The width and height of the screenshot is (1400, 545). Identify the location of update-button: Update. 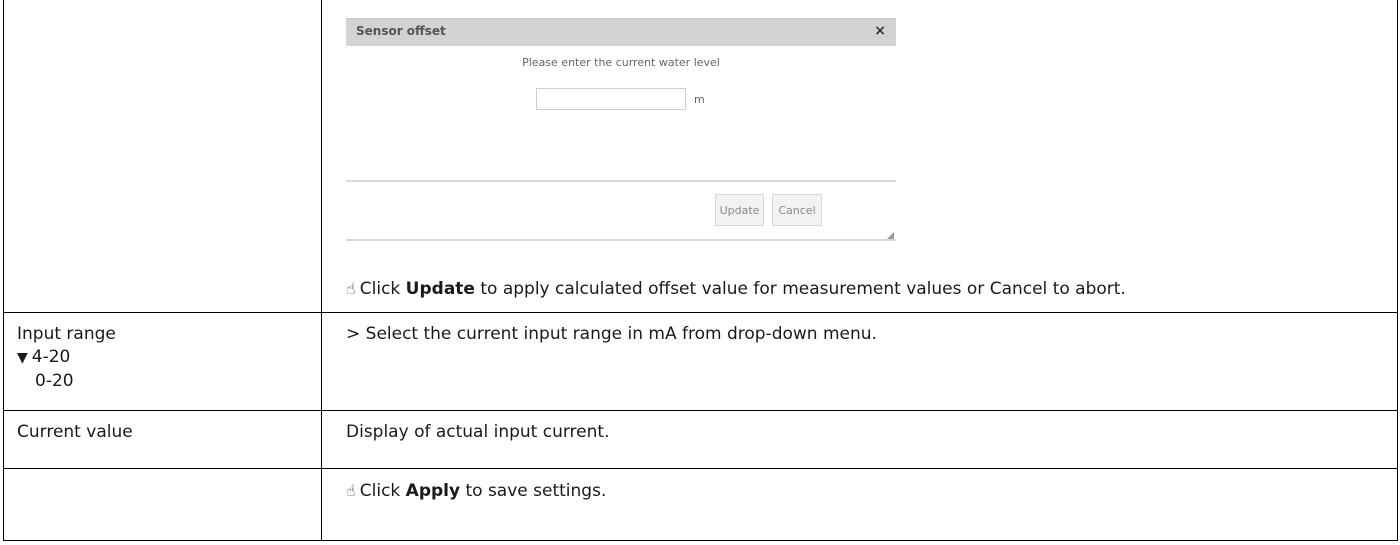
(739, 210).